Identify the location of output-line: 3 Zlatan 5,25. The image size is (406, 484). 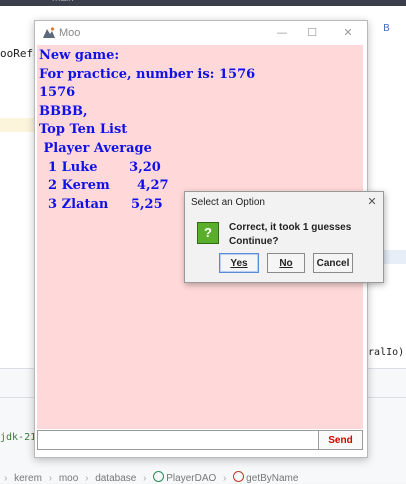
(101, 204).